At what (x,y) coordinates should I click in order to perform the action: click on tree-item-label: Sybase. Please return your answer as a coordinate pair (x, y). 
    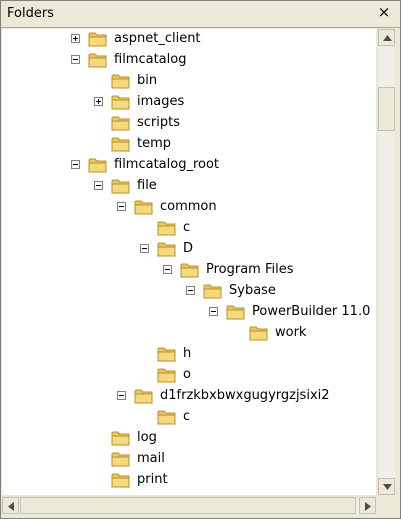
    Looking at the image, I should click on (252, 290).